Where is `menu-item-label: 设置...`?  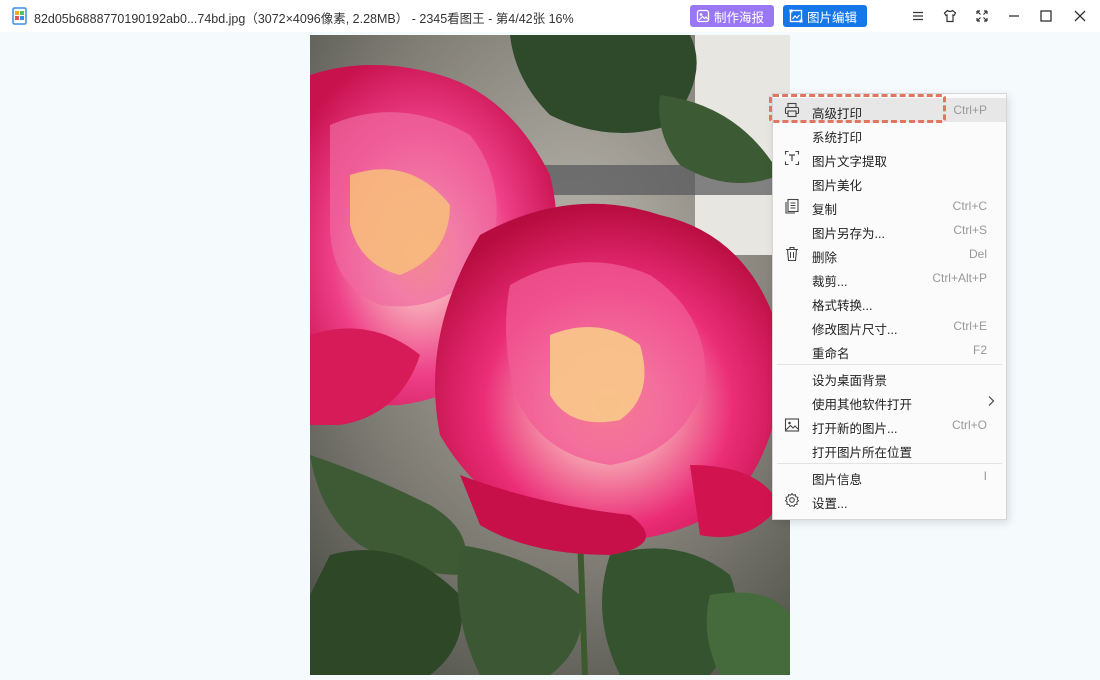 menu-item-label: 设置... is located at coordinates (830, 504).